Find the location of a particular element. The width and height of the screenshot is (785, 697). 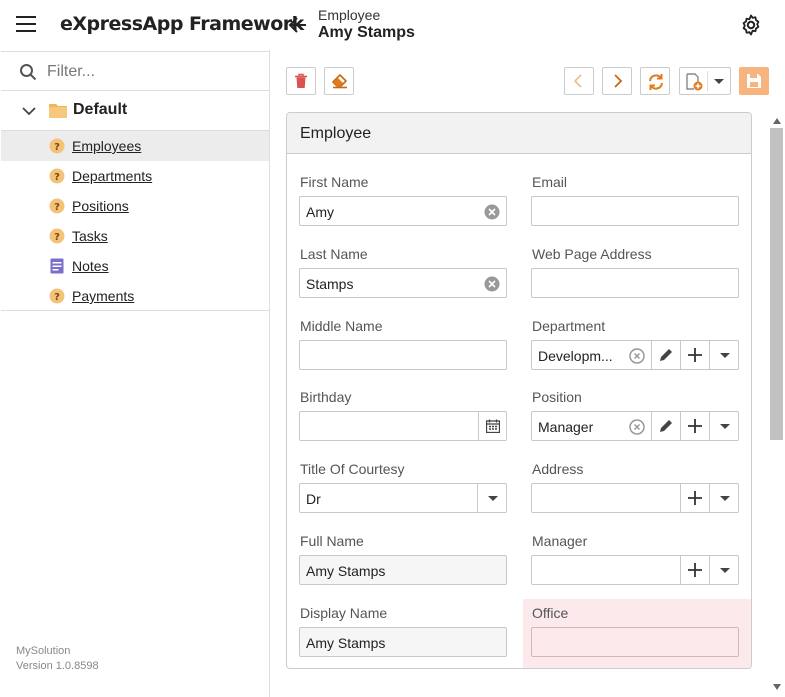

office-label: Office is located at coordinates (550, 613).